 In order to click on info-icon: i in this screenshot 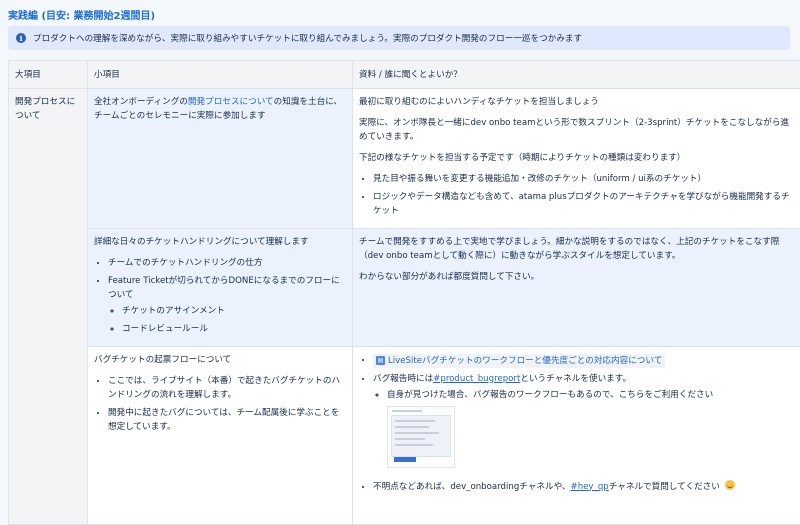, I will do `click(21, 38)`.